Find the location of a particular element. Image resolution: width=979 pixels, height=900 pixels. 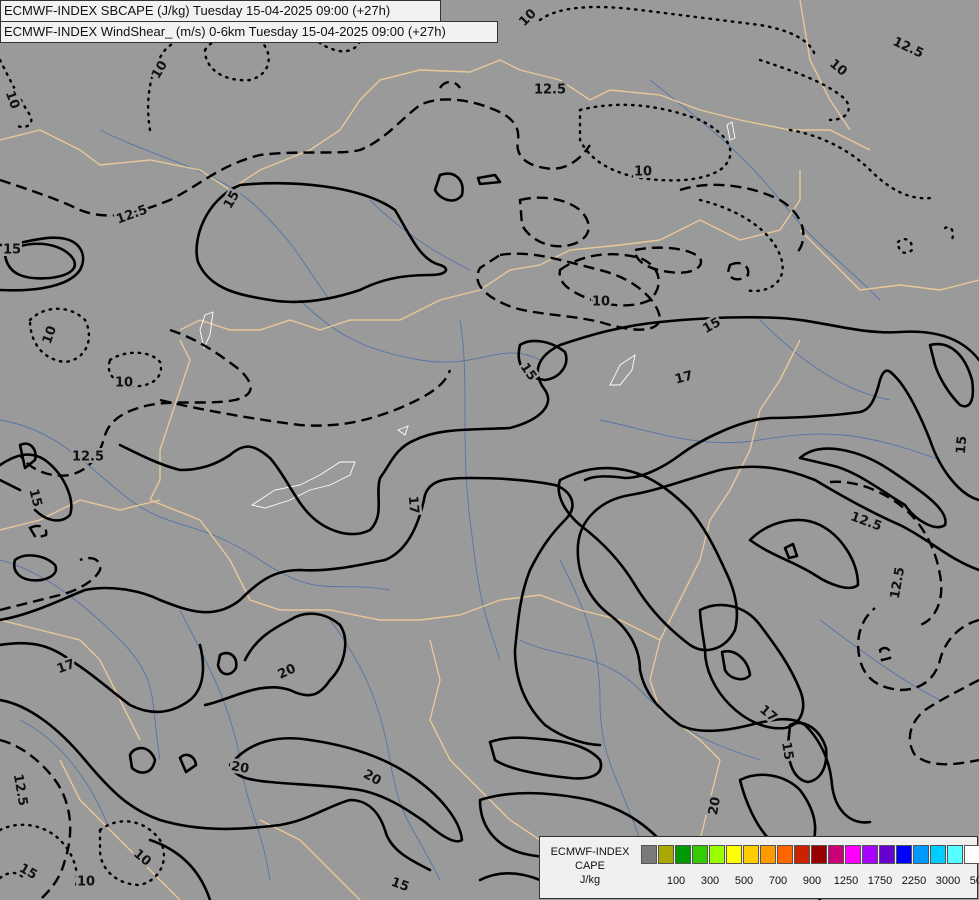

legend-tick-labels: 100 300 500 700 900 1250 1750 2250 3000 5000 is located at coordinates (810, 882).